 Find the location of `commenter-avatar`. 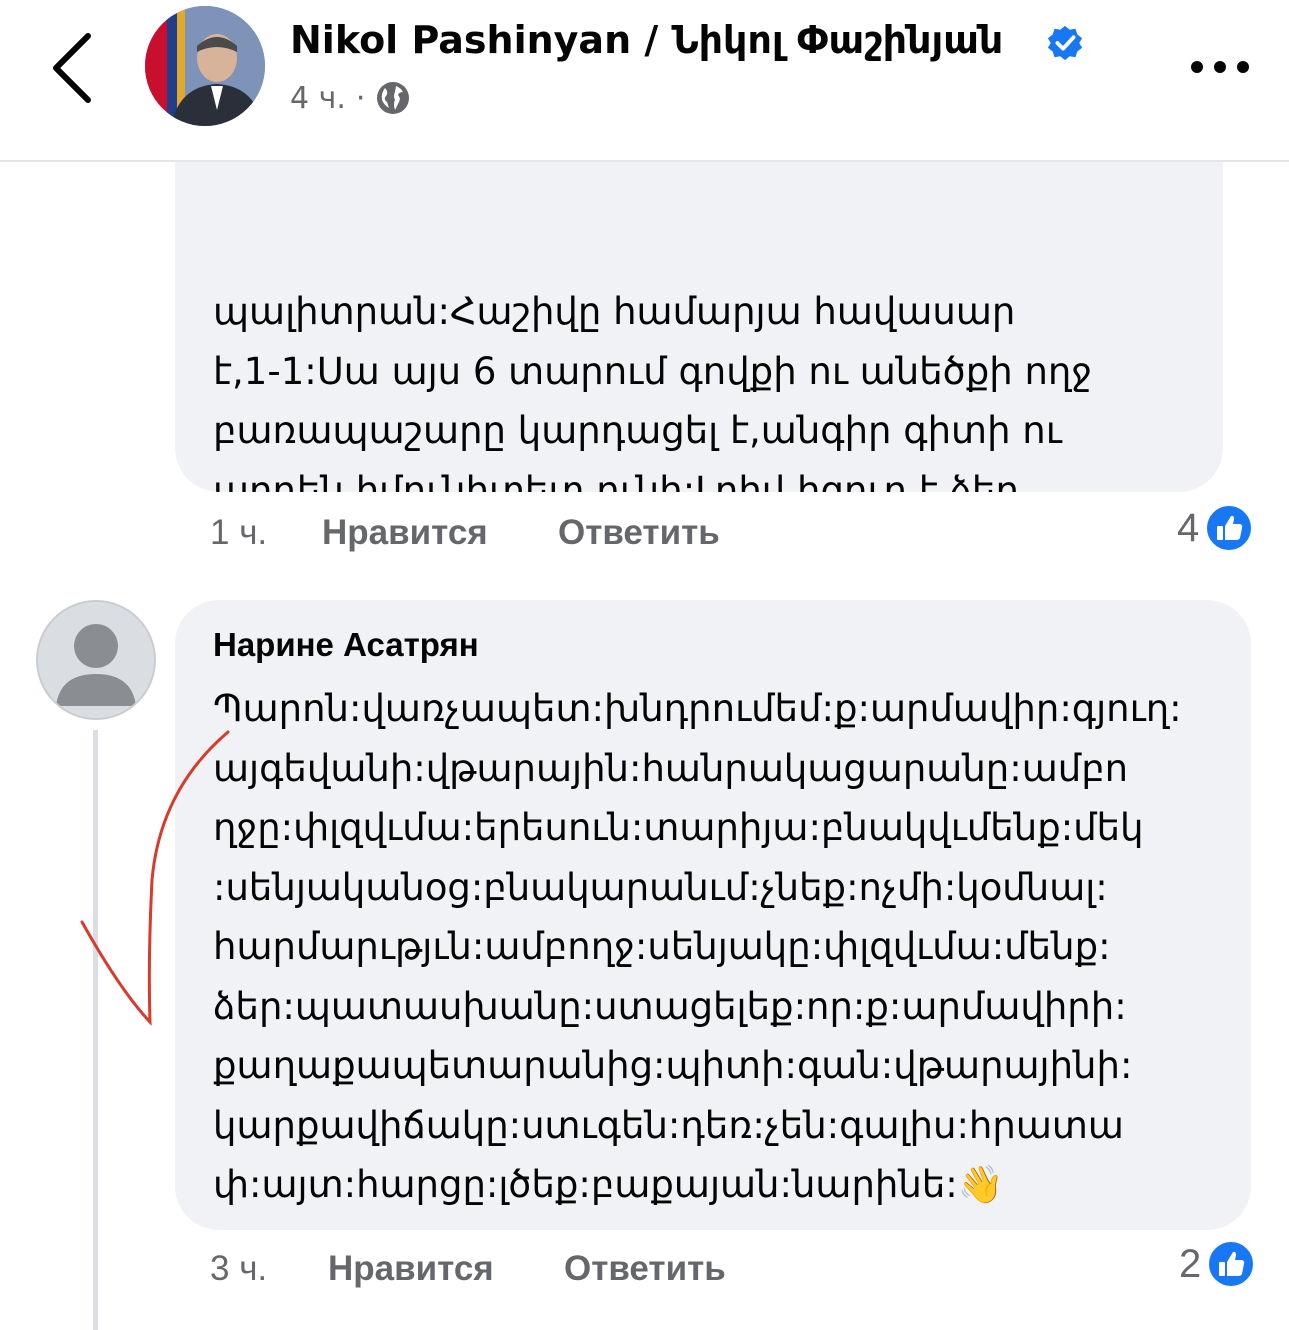

commenter-avatar is located at coordinates (96, 660).